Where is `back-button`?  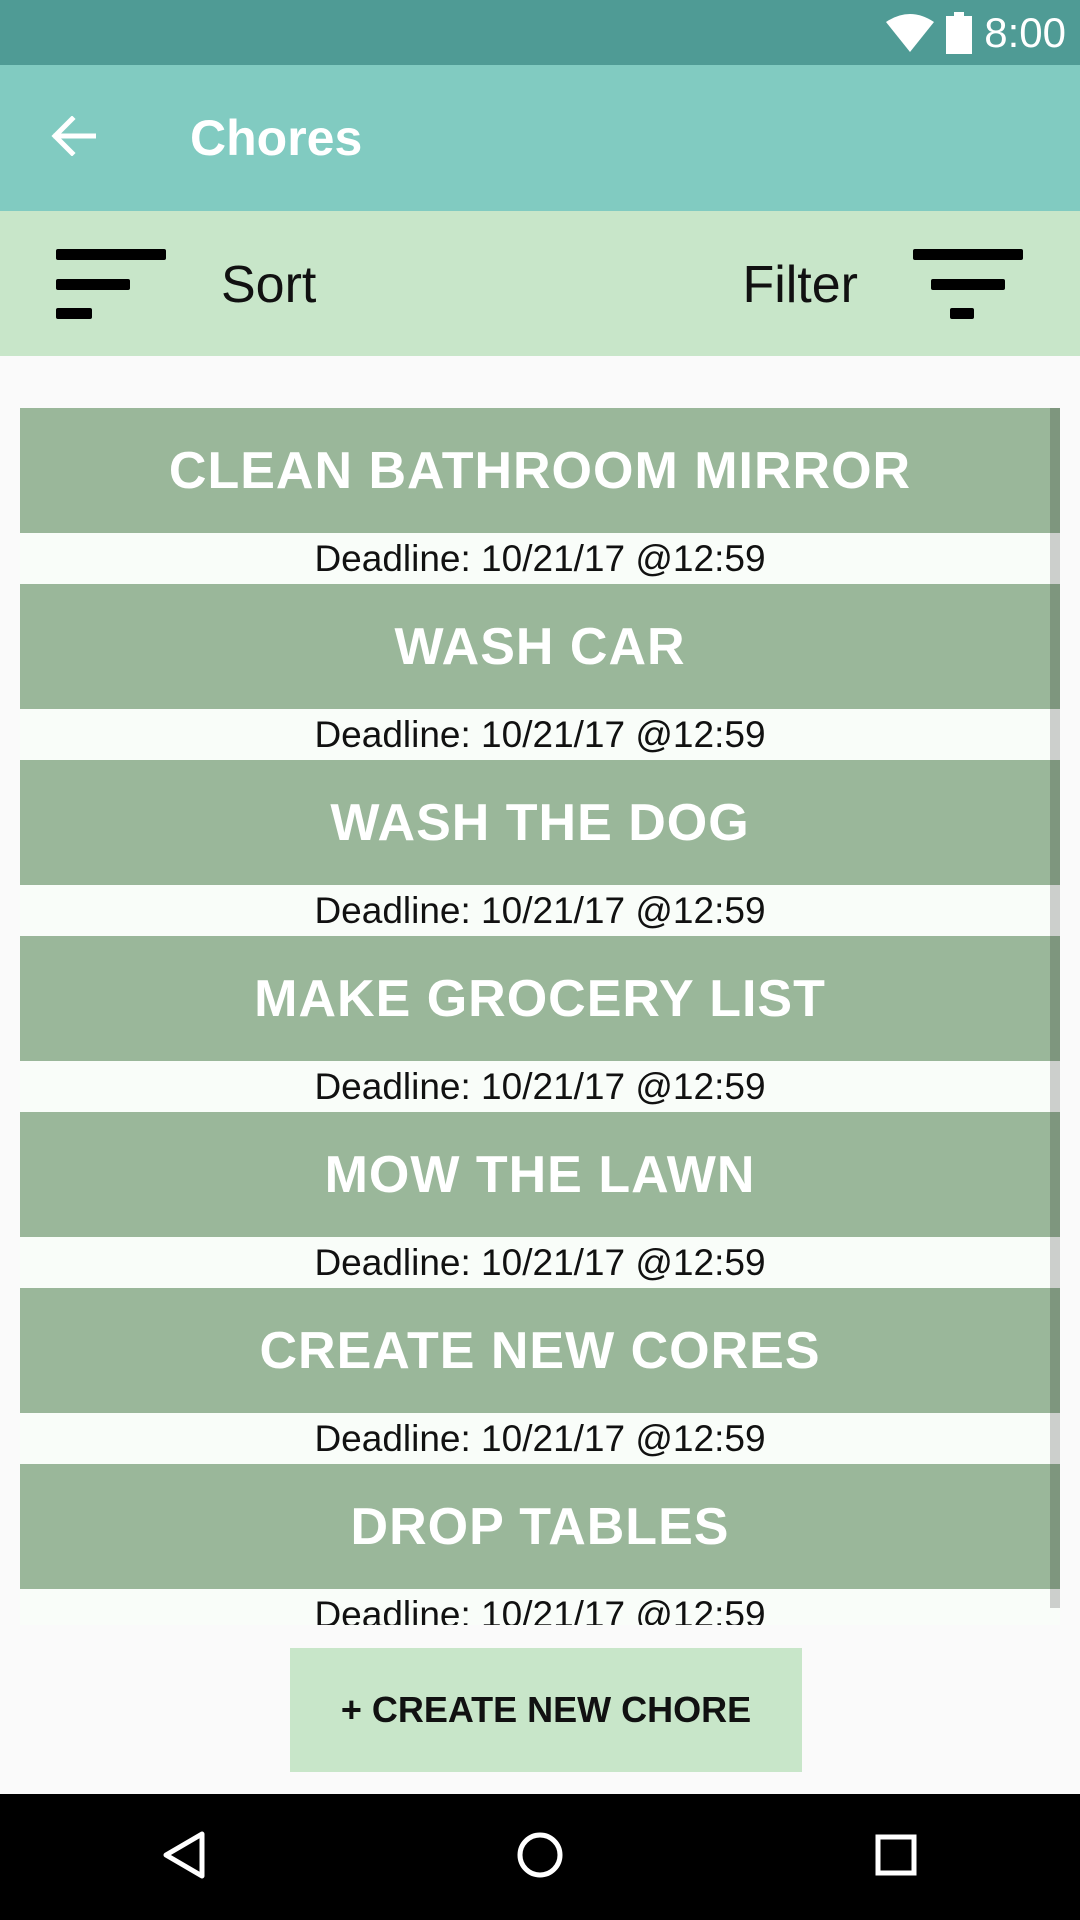
back-button is located at coordinates (73, 138).